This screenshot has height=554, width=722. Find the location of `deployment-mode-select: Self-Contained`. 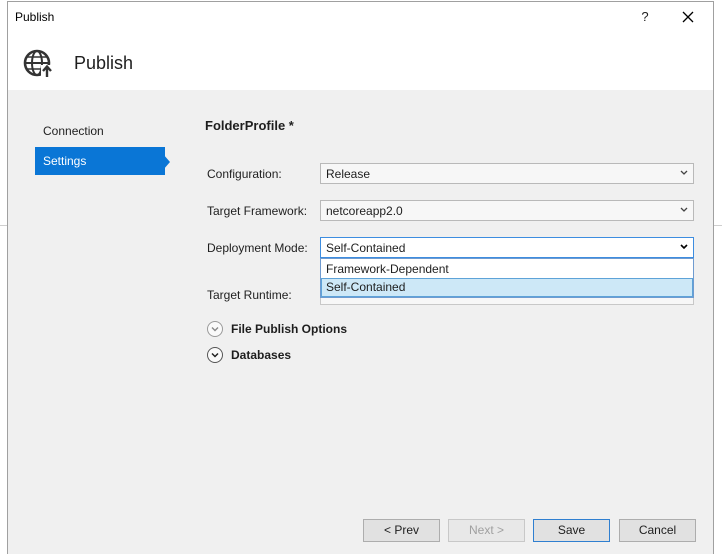

deployment-mode-select: Self-Contained is located at coordinates (507, 247).